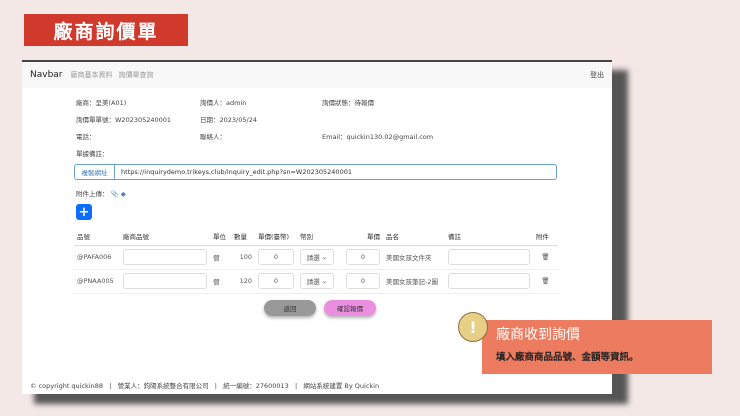 This screenshot has width=740, height=416. I want to click on paperclip-icon: 📎, so click(115, 194).